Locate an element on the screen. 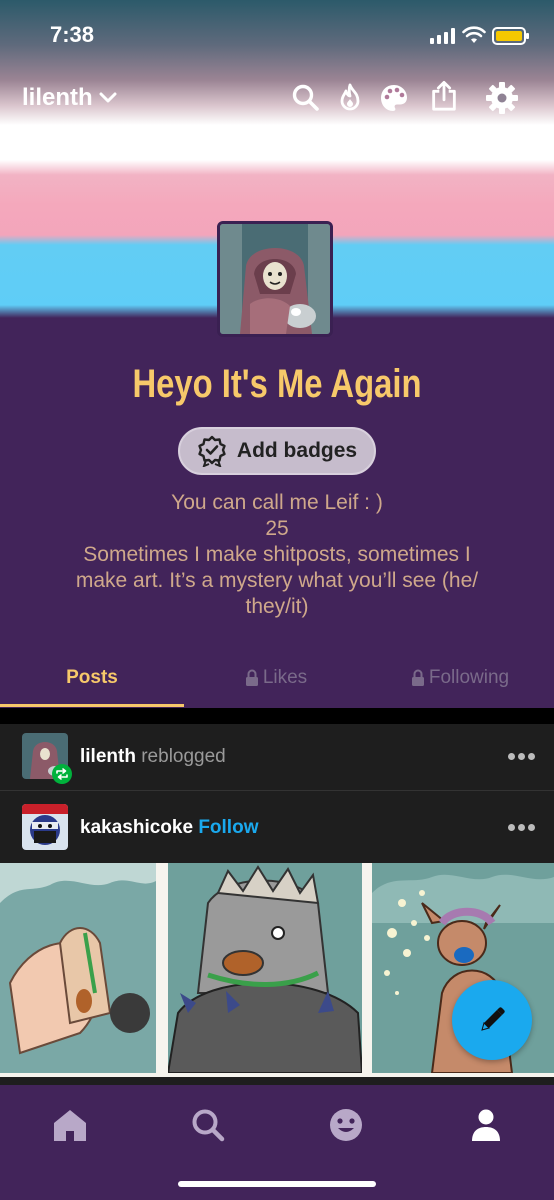 The height and width of the screenshot is (1200, 554). wifi-icon is located at coordinates (474, 34).